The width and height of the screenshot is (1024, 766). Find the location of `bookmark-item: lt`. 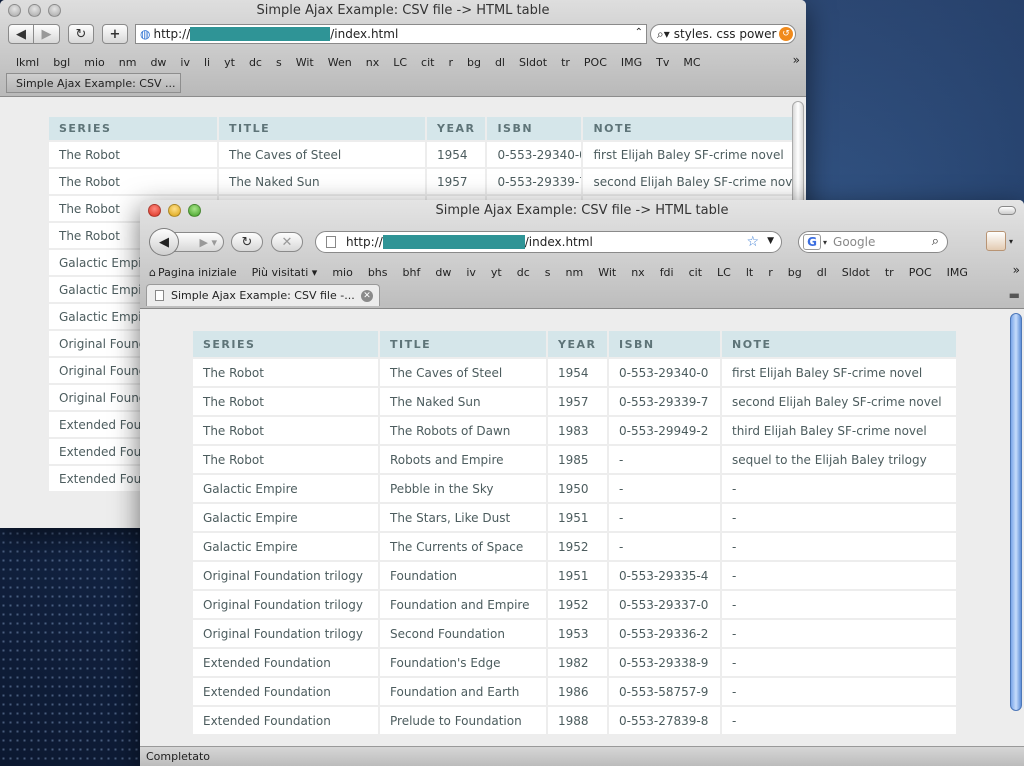

bookmark-item: lt is located at coordinates (749, 272).